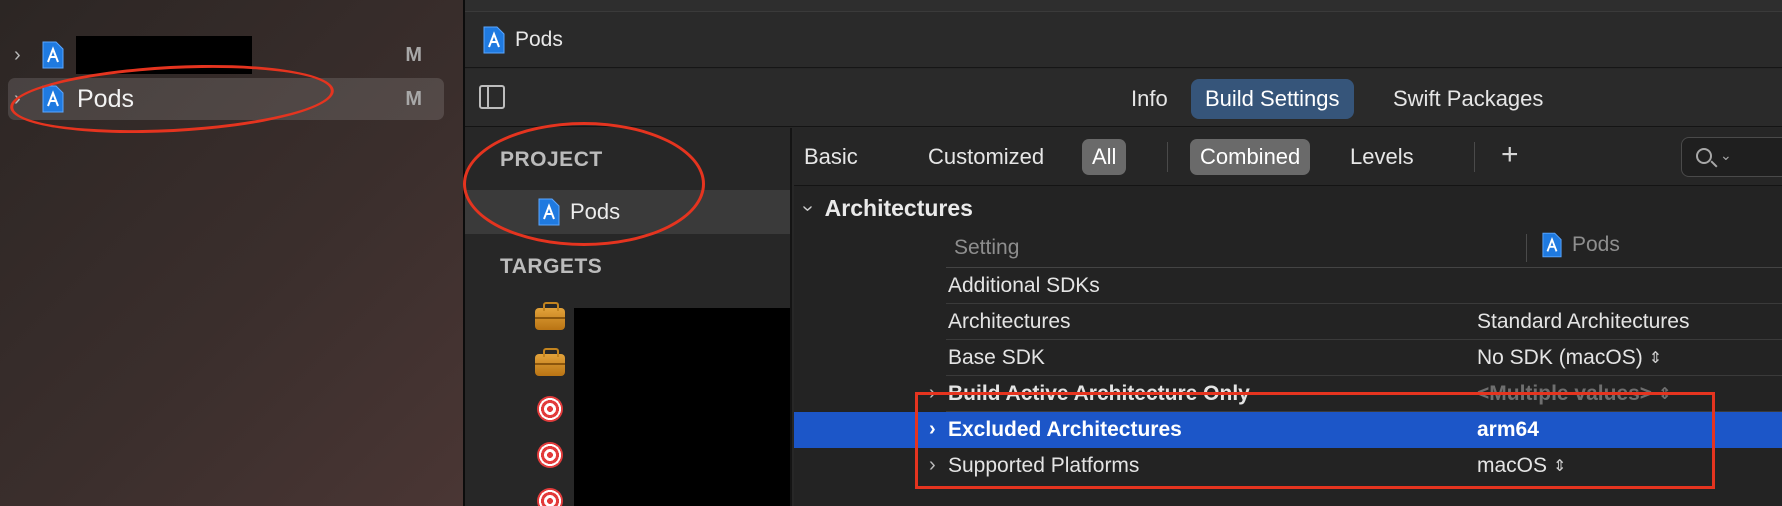 This screenshot has width=1782, height=506. Describe the element at coordinates (1009, 321) in the screenshot. I see `setting-name: Architectures` at that location.